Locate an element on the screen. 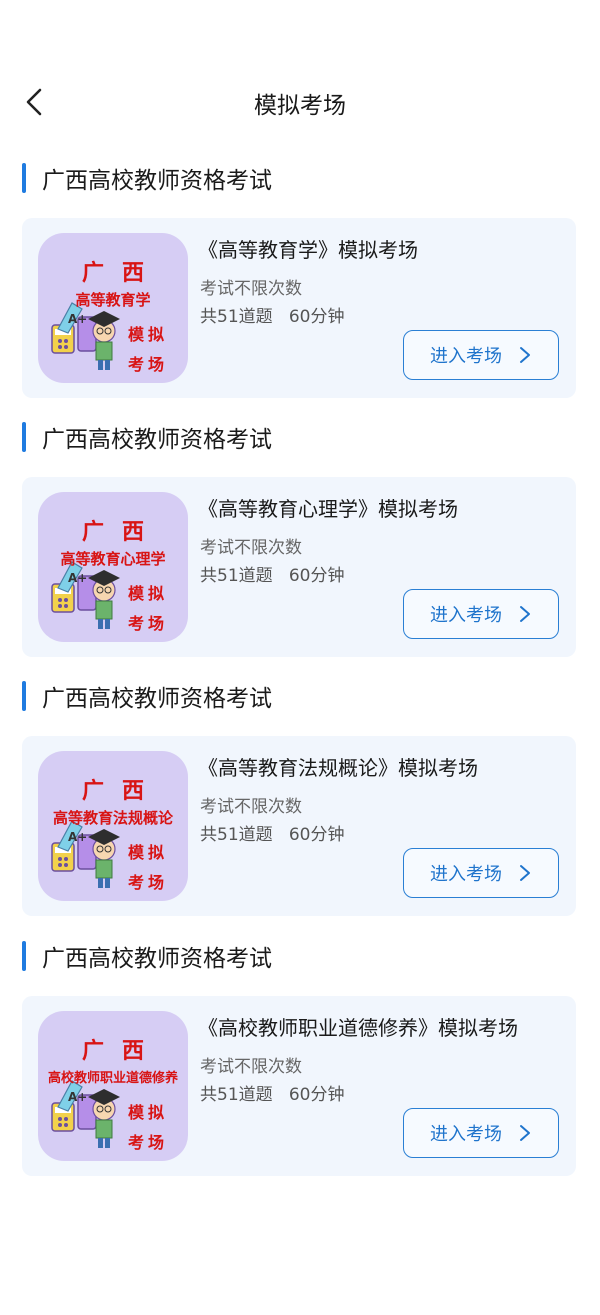 The height and width of the screenshot is (1315, 600). page-title: 模拟考场 is located at coordinates (300, 106).